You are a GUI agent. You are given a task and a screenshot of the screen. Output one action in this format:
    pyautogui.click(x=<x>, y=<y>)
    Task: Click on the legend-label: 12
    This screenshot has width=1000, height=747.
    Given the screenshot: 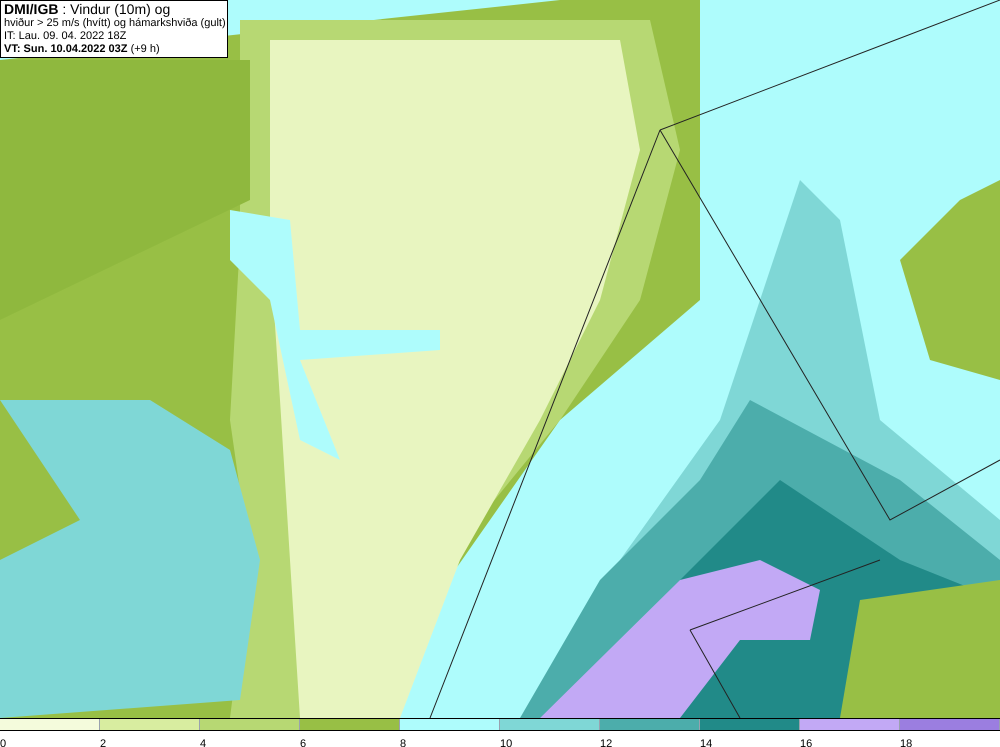 What is the action you would take?
    pyautogui.click(x=606, y=742)
    